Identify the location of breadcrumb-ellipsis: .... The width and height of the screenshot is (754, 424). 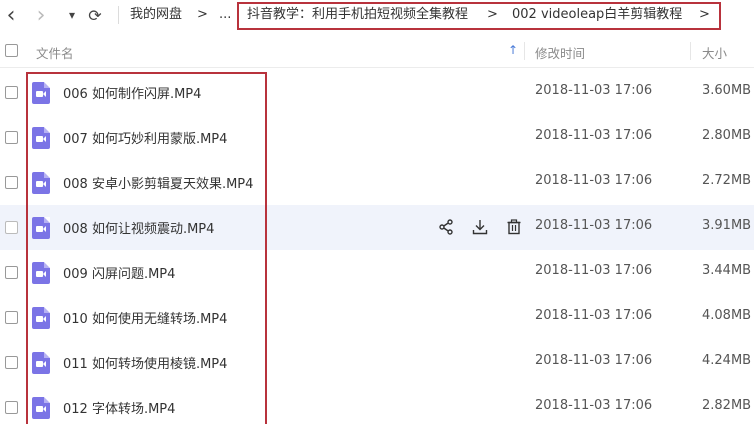
(225, 15).